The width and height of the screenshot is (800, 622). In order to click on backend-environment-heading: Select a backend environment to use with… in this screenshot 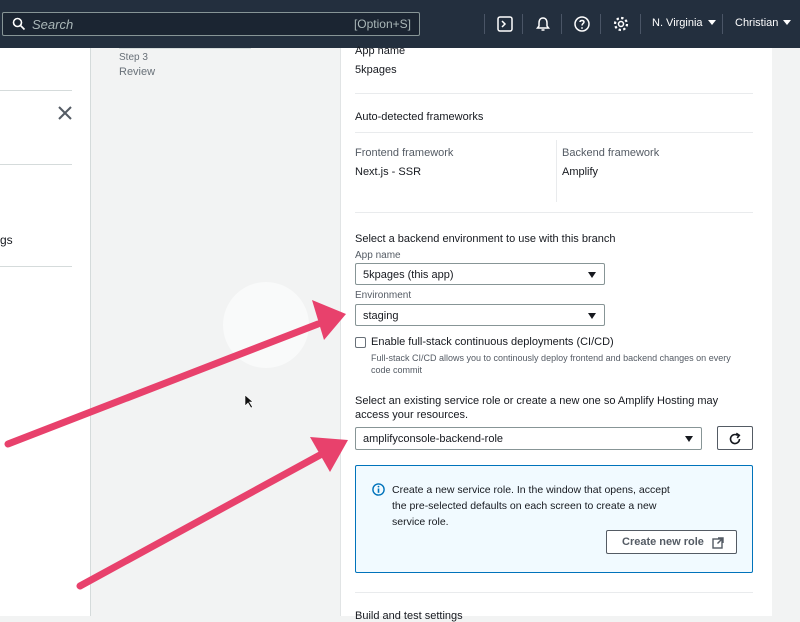, I will do `click(485, 239)`.